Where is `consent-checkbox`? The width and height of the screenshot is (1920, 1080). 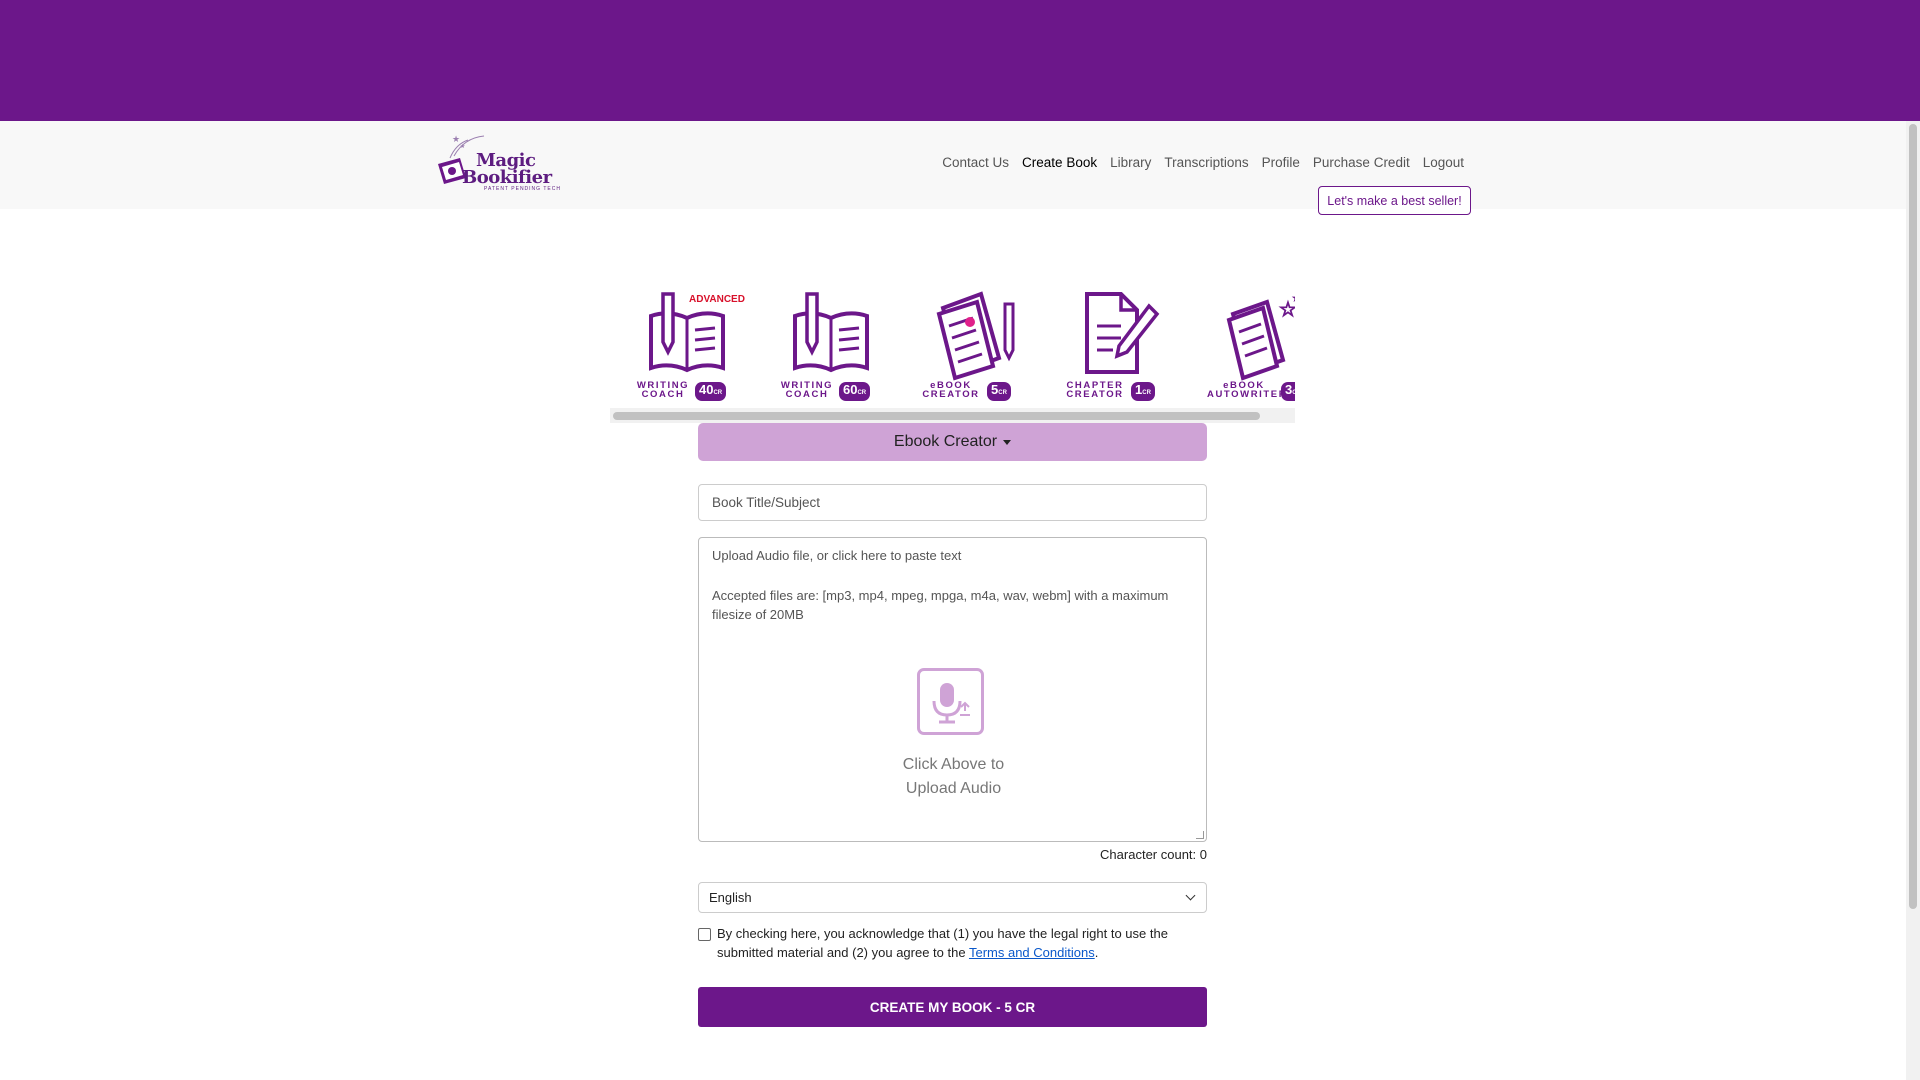
consent-checkbox is located at coordinates (704, 934).